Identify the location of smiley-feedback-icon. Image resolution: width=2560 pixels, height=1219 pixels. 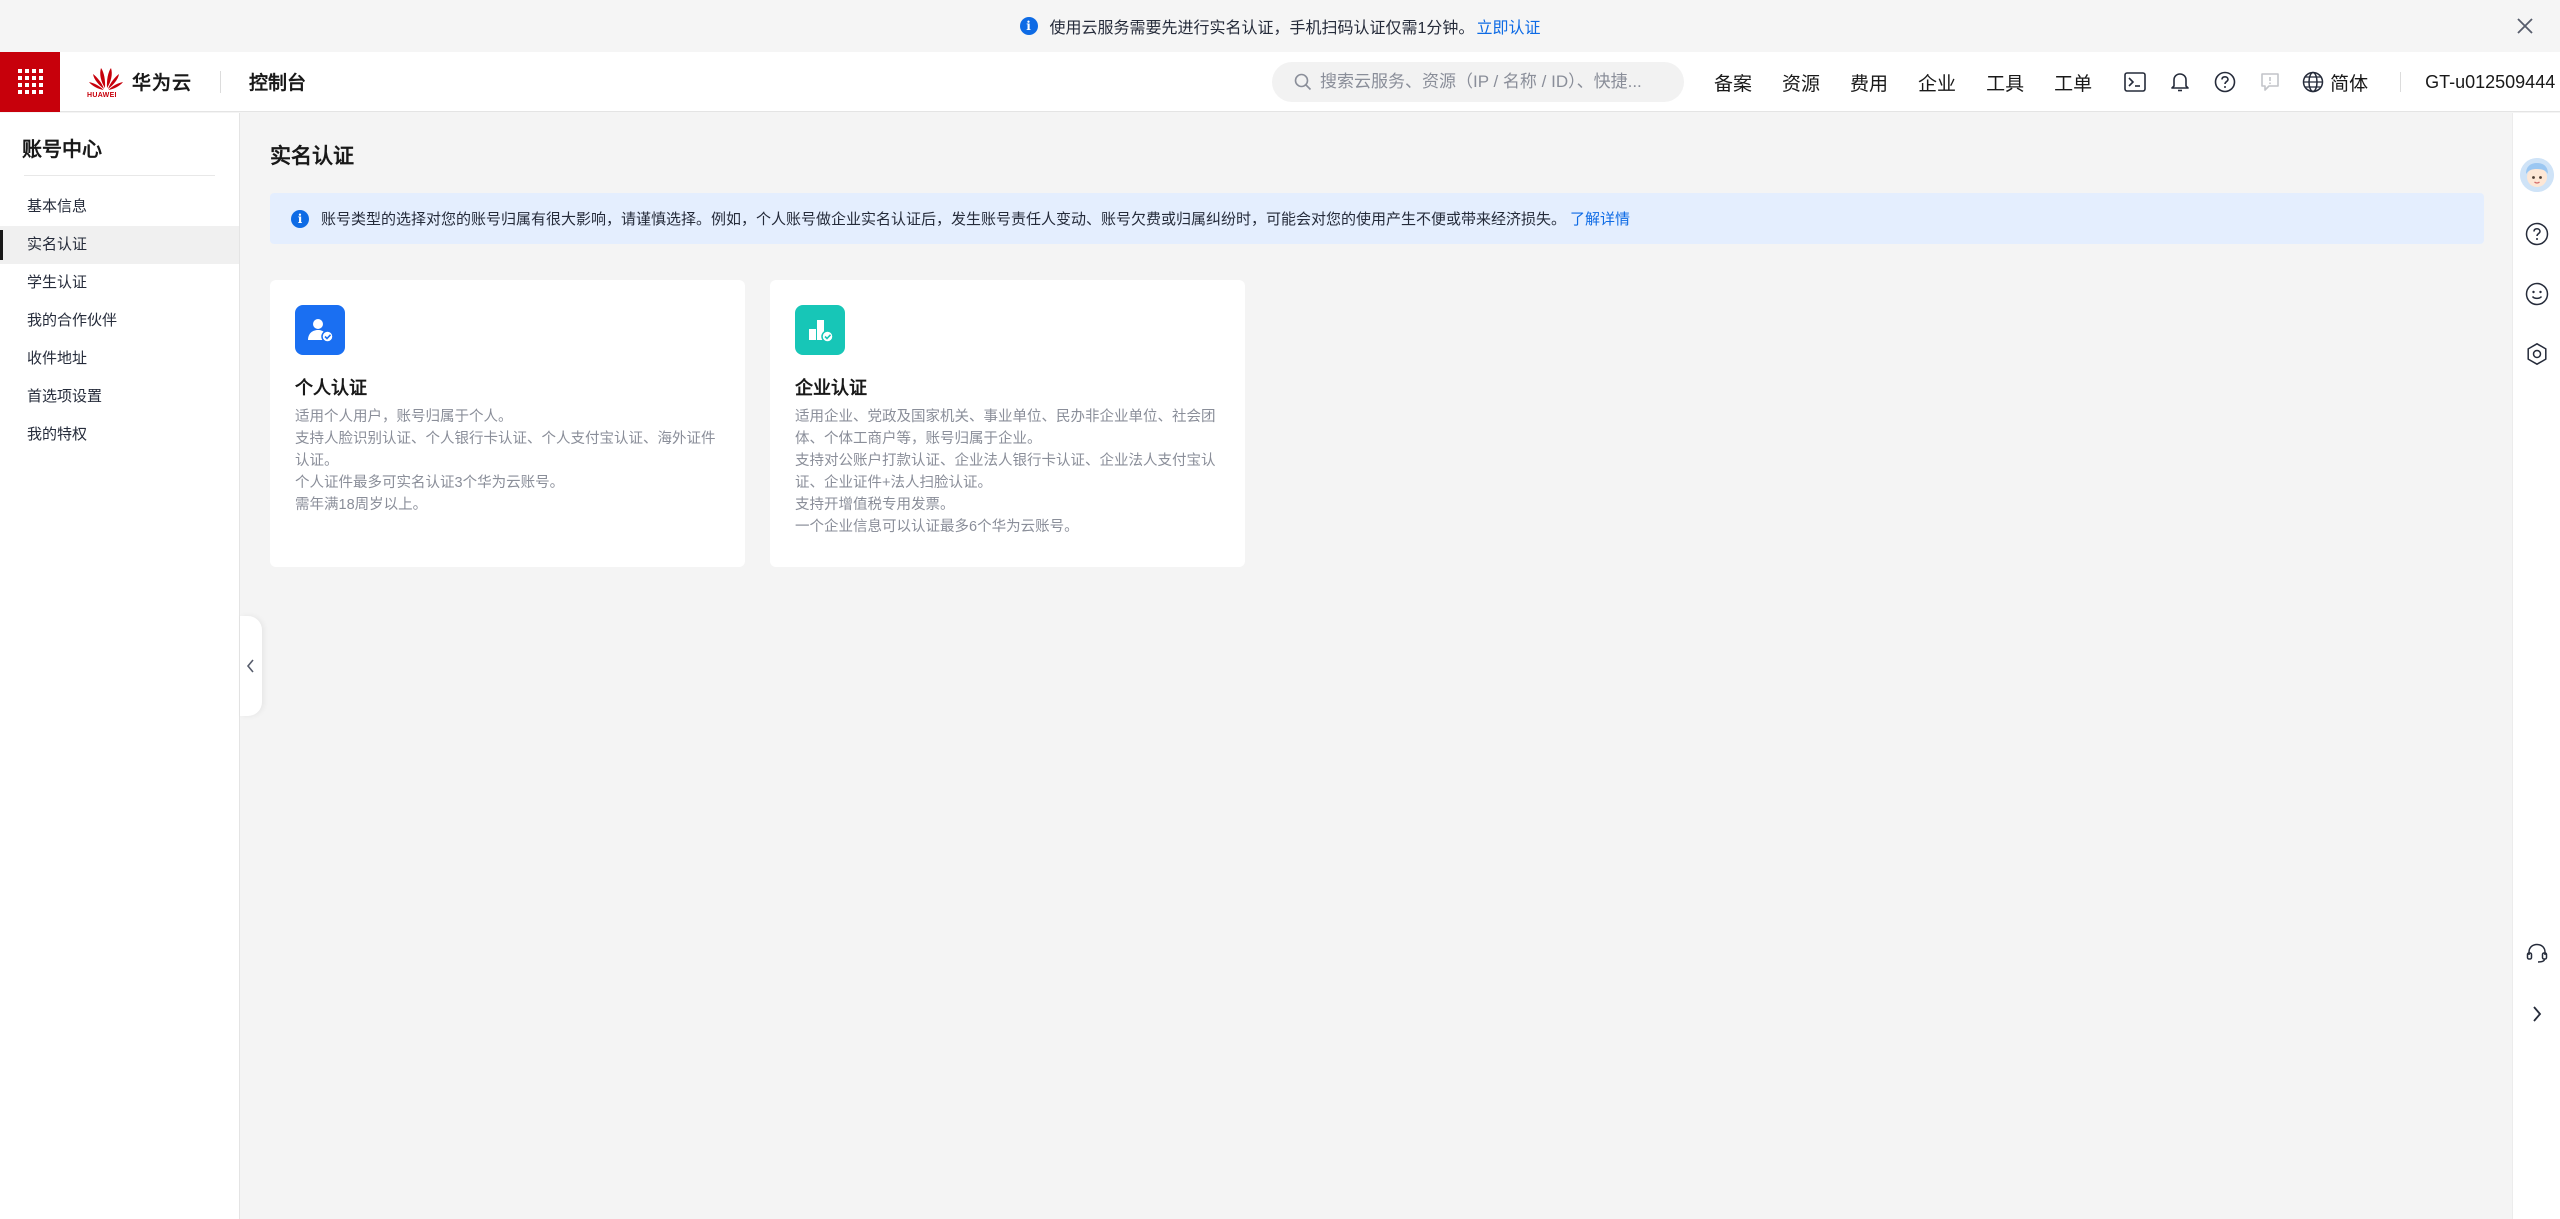
(2537, 294).